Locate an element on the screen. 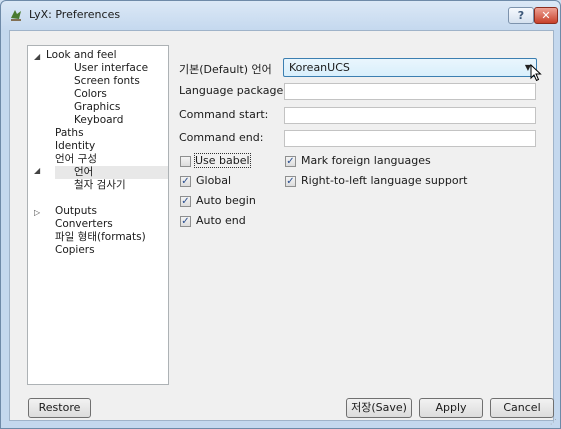  auto-begin-checkbox: ✓ is located at coordinates (185, 201).